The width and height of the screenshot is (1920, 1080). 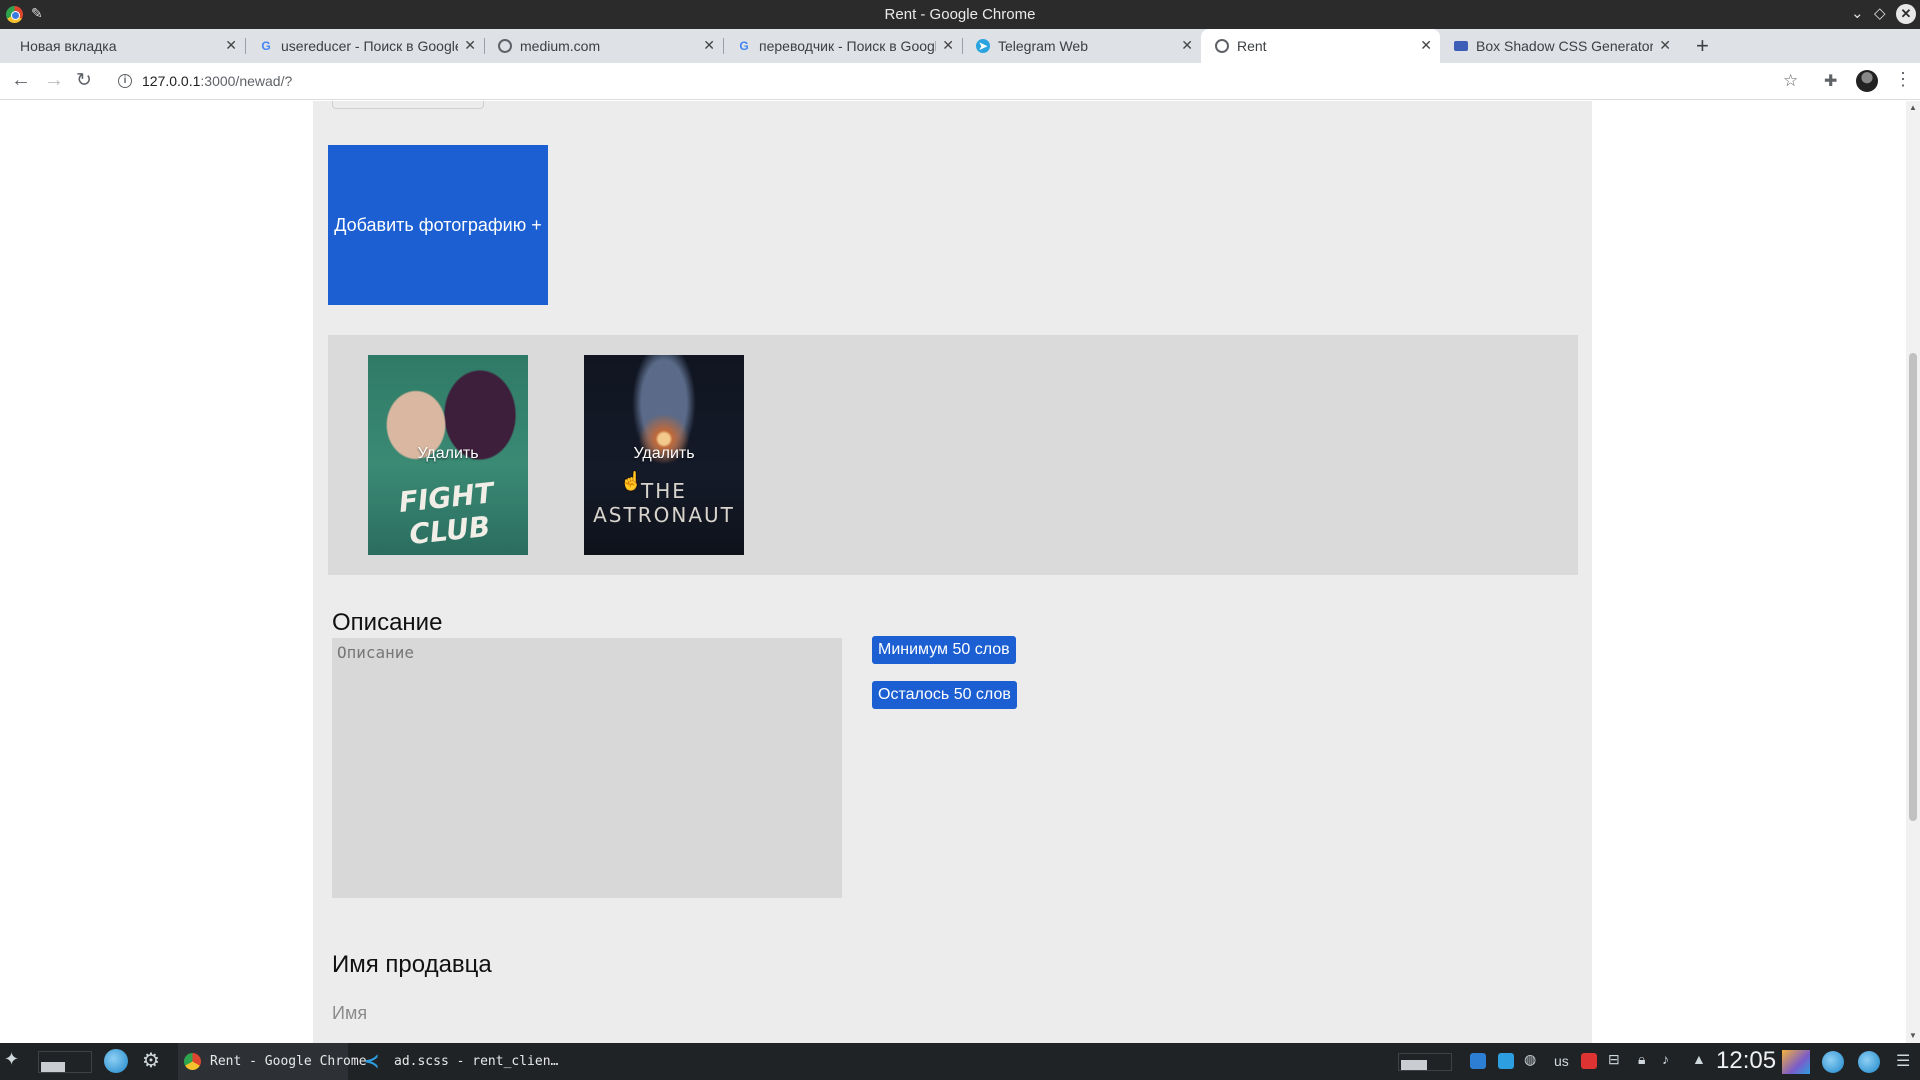 I want to click on window-title: Rent - Google Chrome, so click(x=960, y=14).